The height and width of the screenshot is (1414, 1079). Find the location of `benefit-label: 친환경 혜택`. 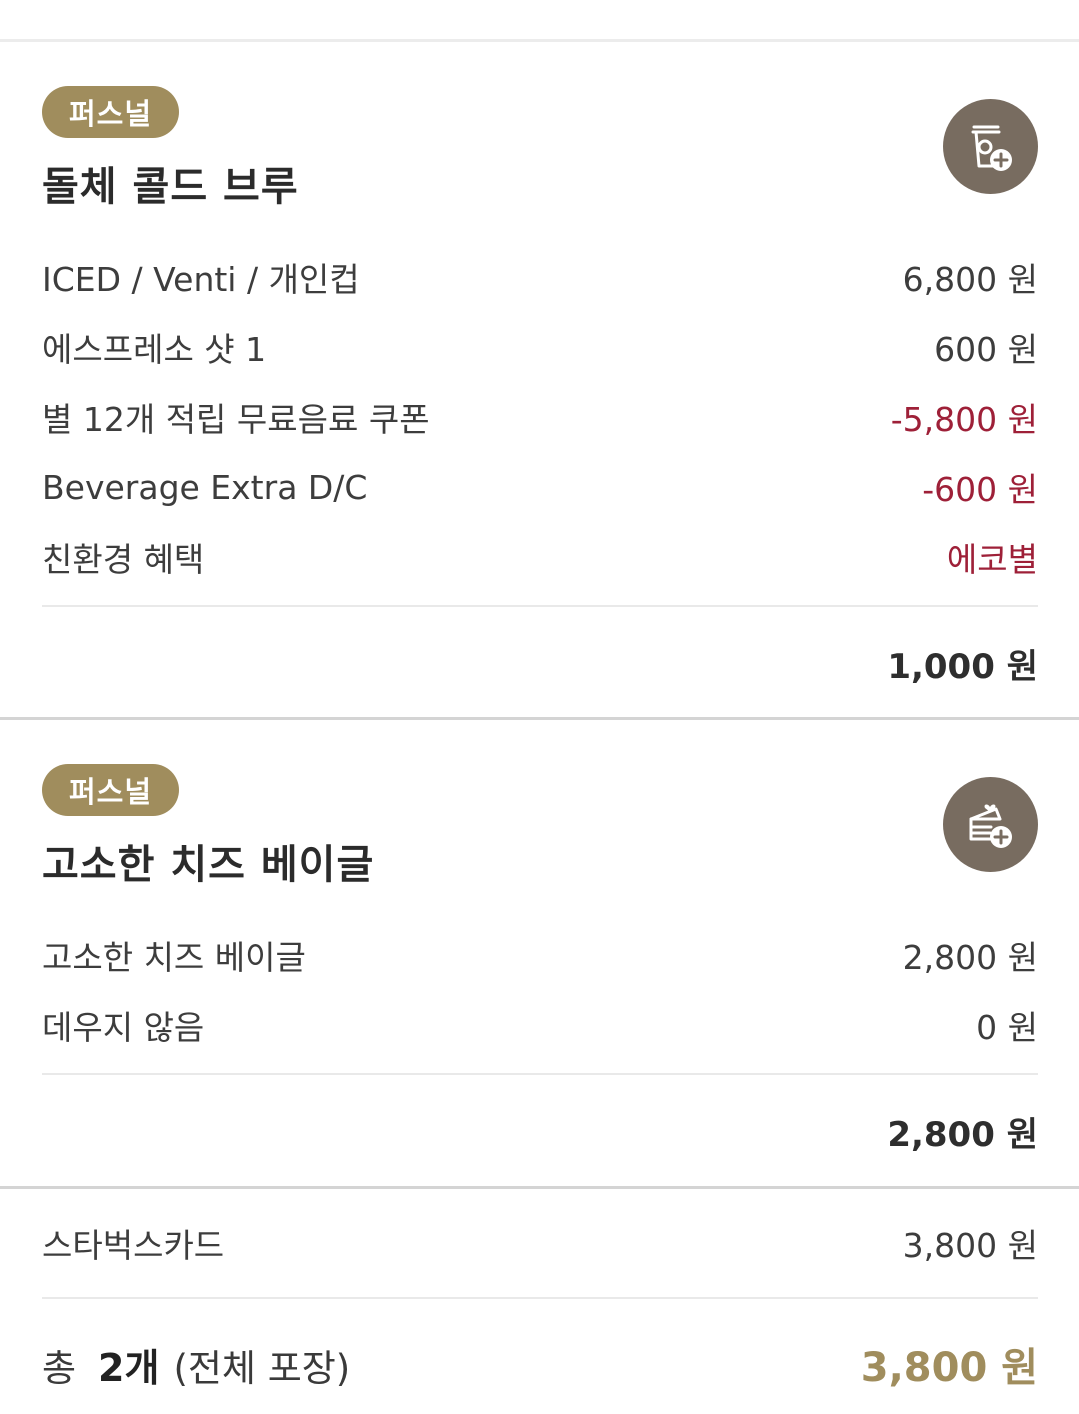

benefit-label: 친환경 혜택 is located at coordinates (123, 559).